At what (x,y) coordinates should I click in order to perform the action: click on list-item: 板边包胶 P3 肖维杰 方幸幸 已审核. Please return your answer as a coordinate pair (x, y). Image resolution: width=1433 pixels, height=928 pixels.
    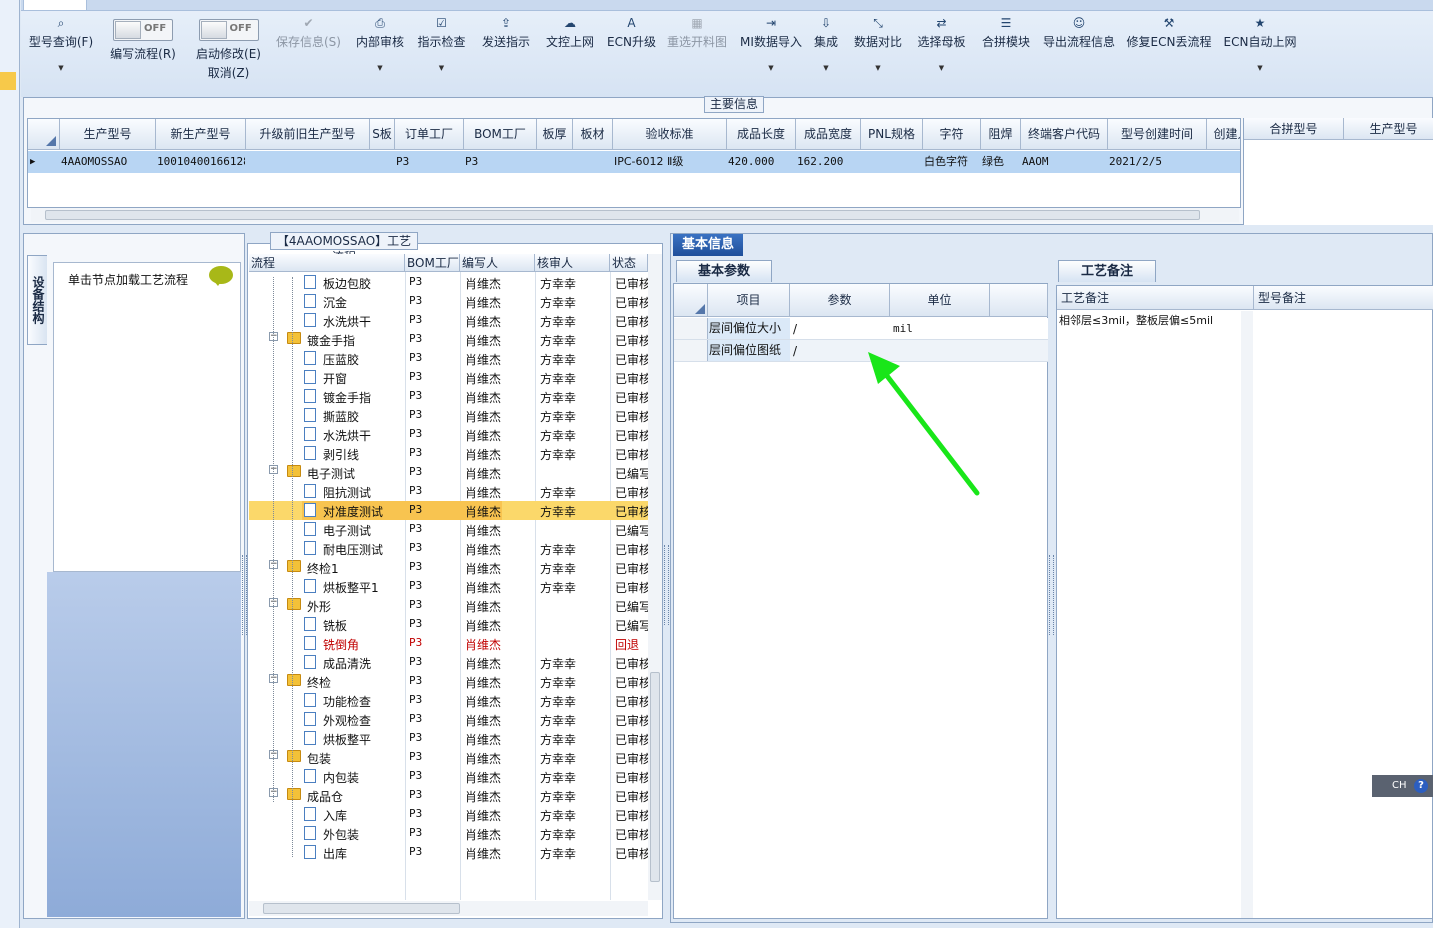
    Looking at the image, I should click on (448, 282).